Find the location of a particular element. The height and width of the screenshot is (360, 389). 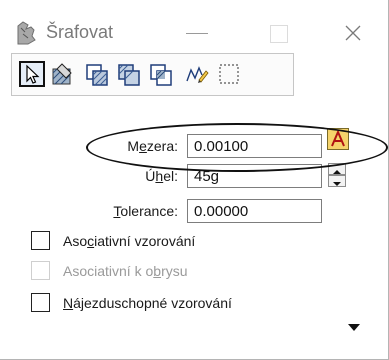

flood-hatch-icon is located at coordinates (62, 74).